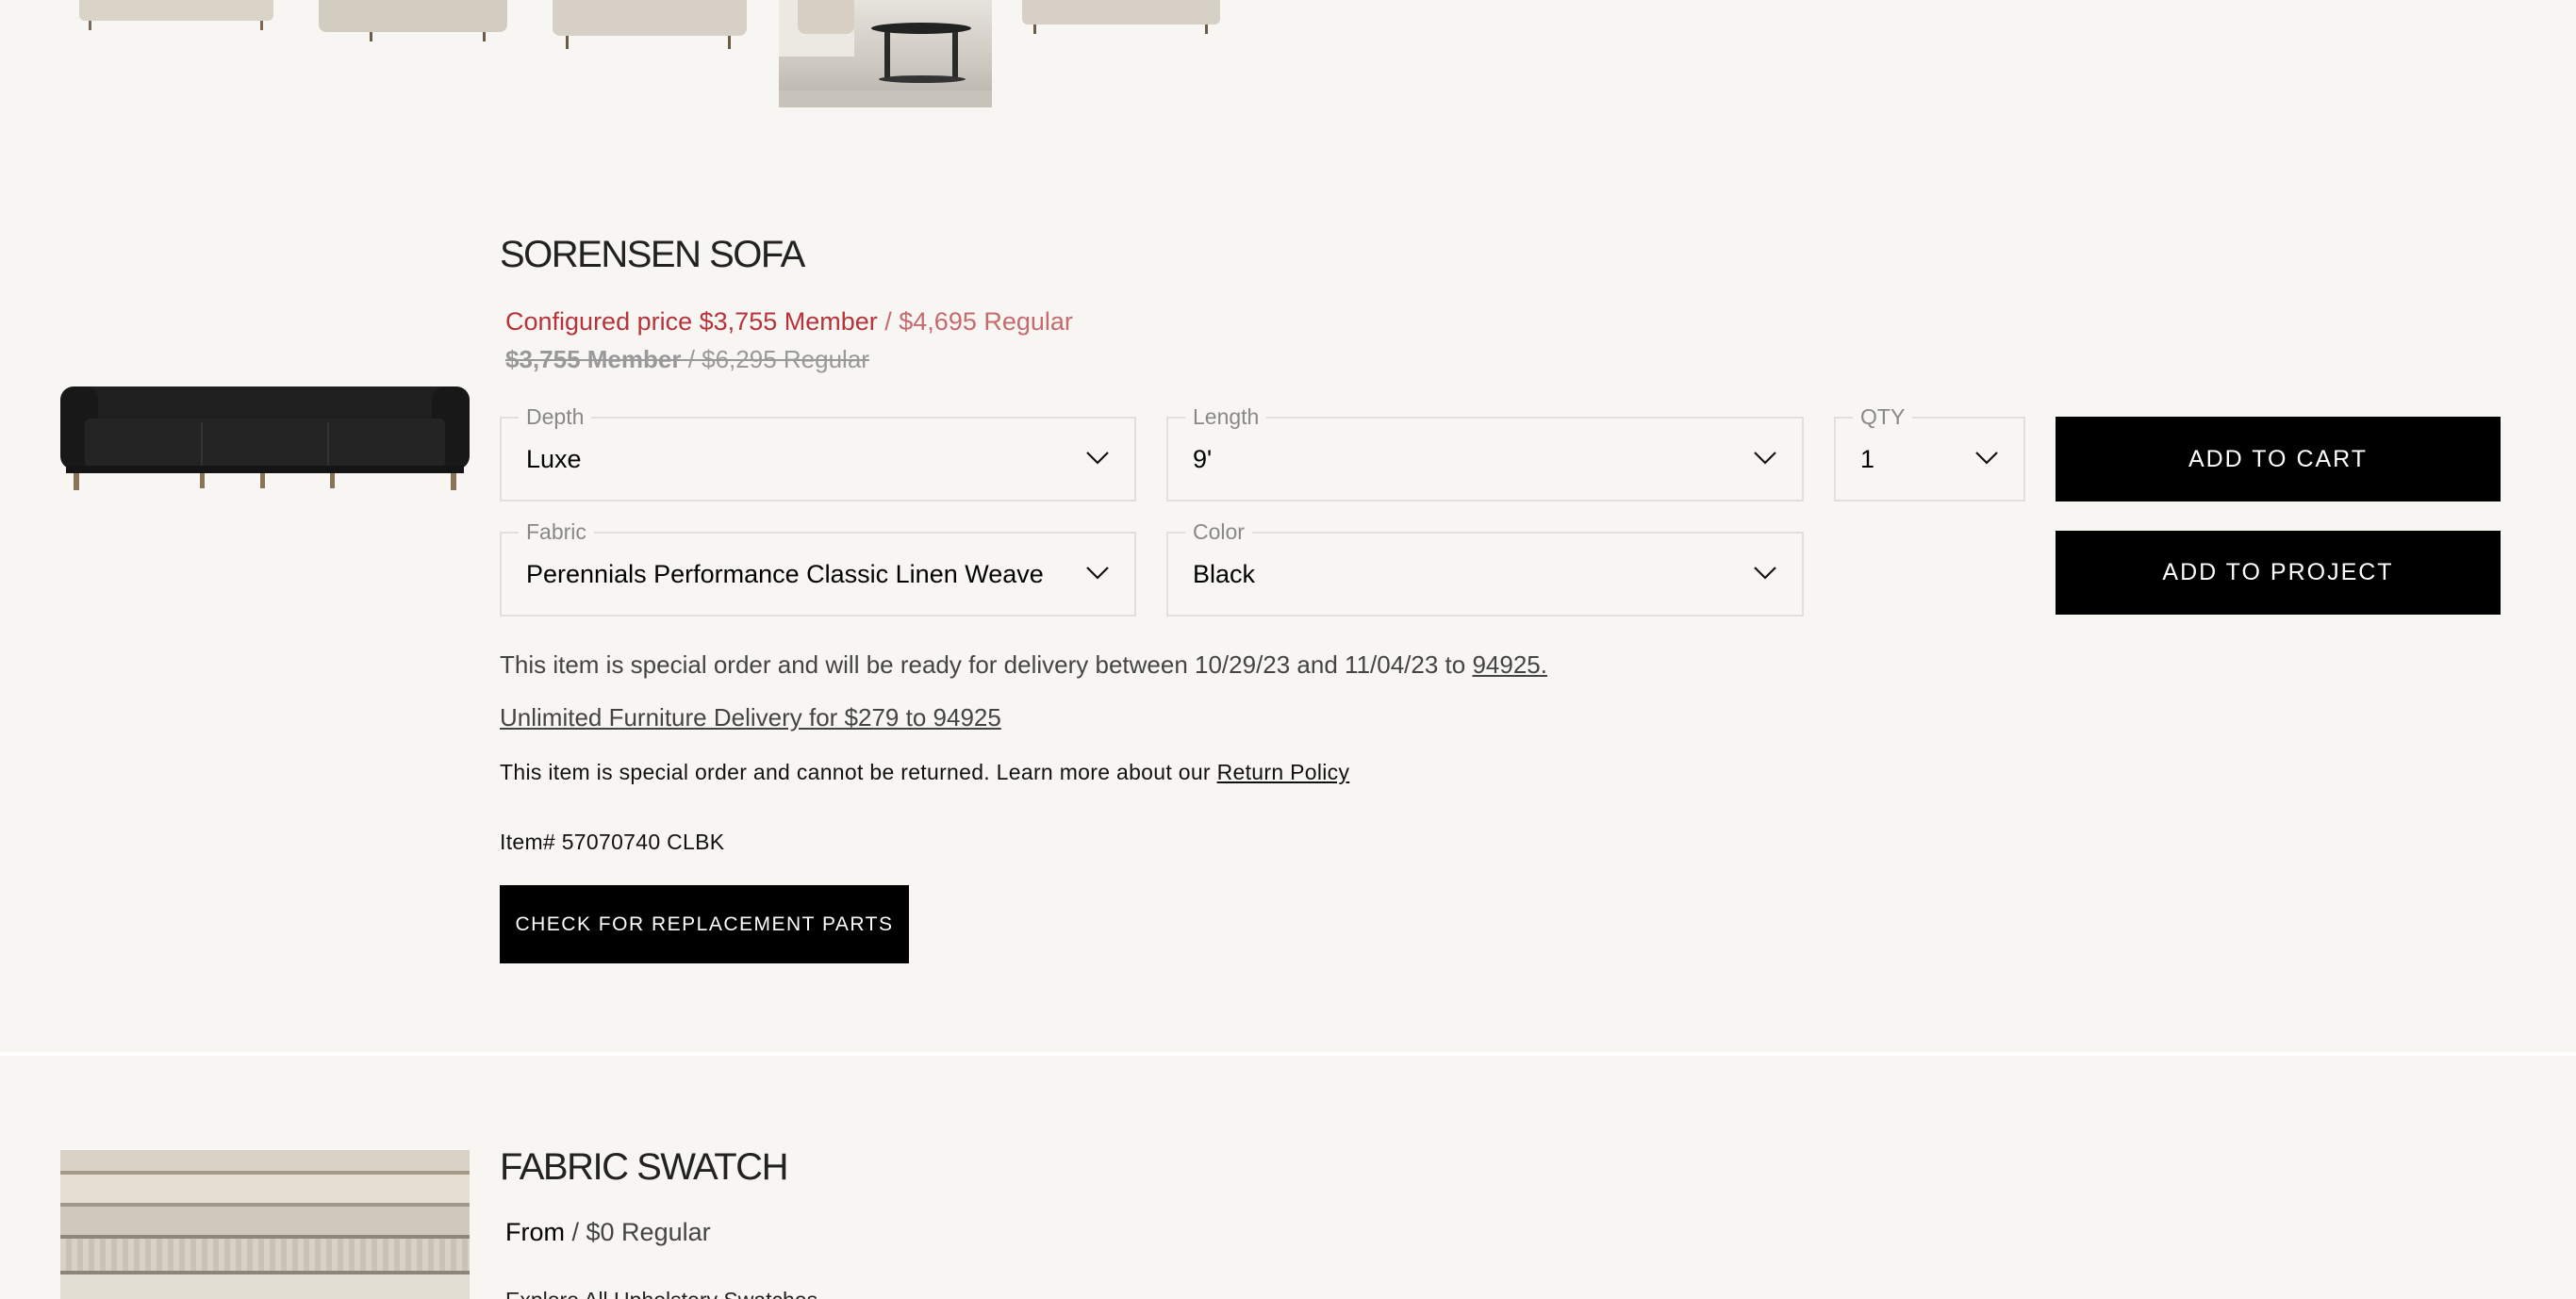 The width and height of the screenshot is (2576, 1299). I want to click on black-sofa-image, so click(265, 437).